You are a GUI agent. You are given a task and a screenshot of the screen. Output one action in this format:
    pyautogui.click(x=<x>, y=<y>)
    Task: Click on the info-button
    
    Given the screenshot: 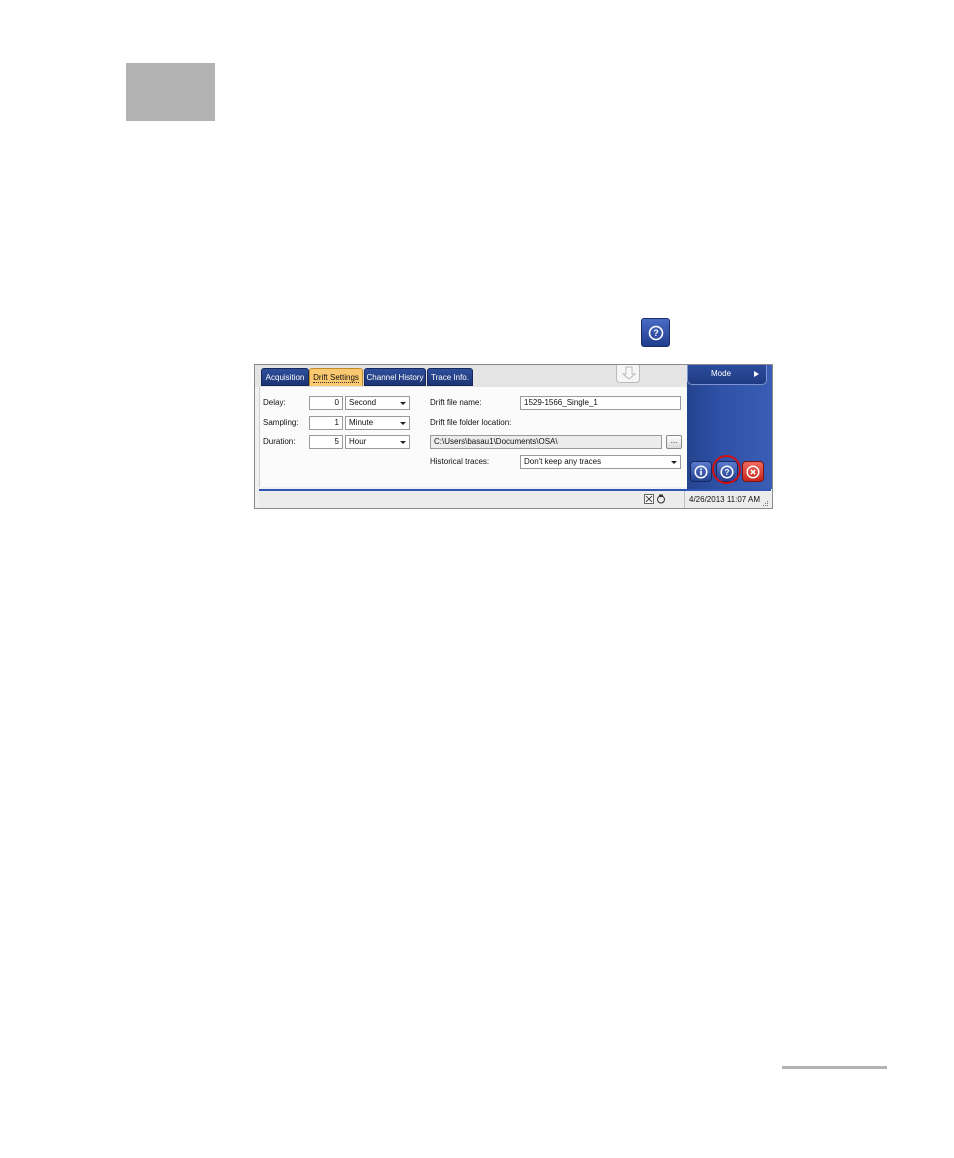 What is the action you would take?
    pyautogui.click(x=701, y=471)
    